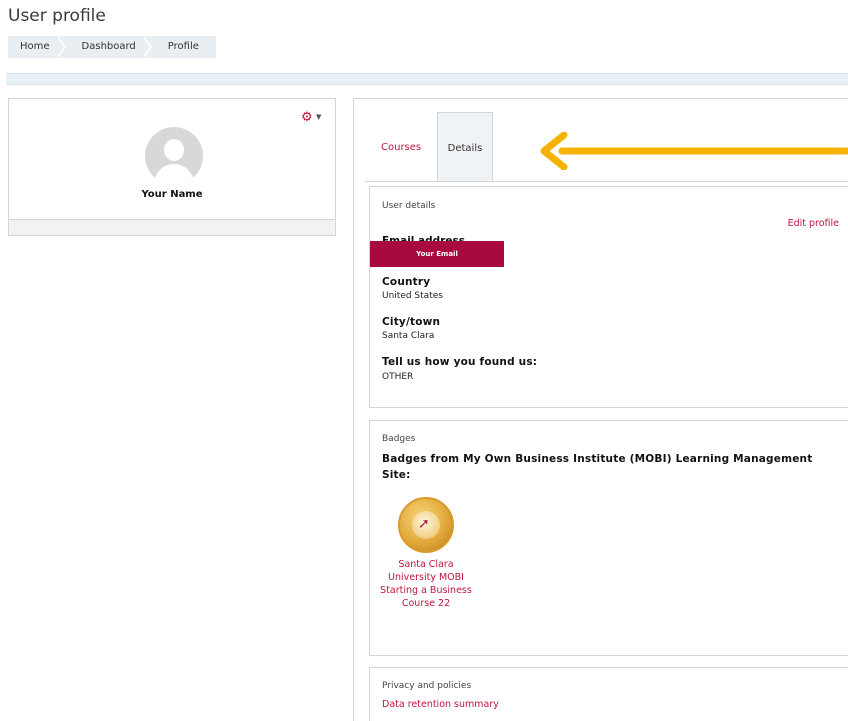 The image size is (848, 721). I want to click on edit-profile-link: Edit profile, so click(813, 223).